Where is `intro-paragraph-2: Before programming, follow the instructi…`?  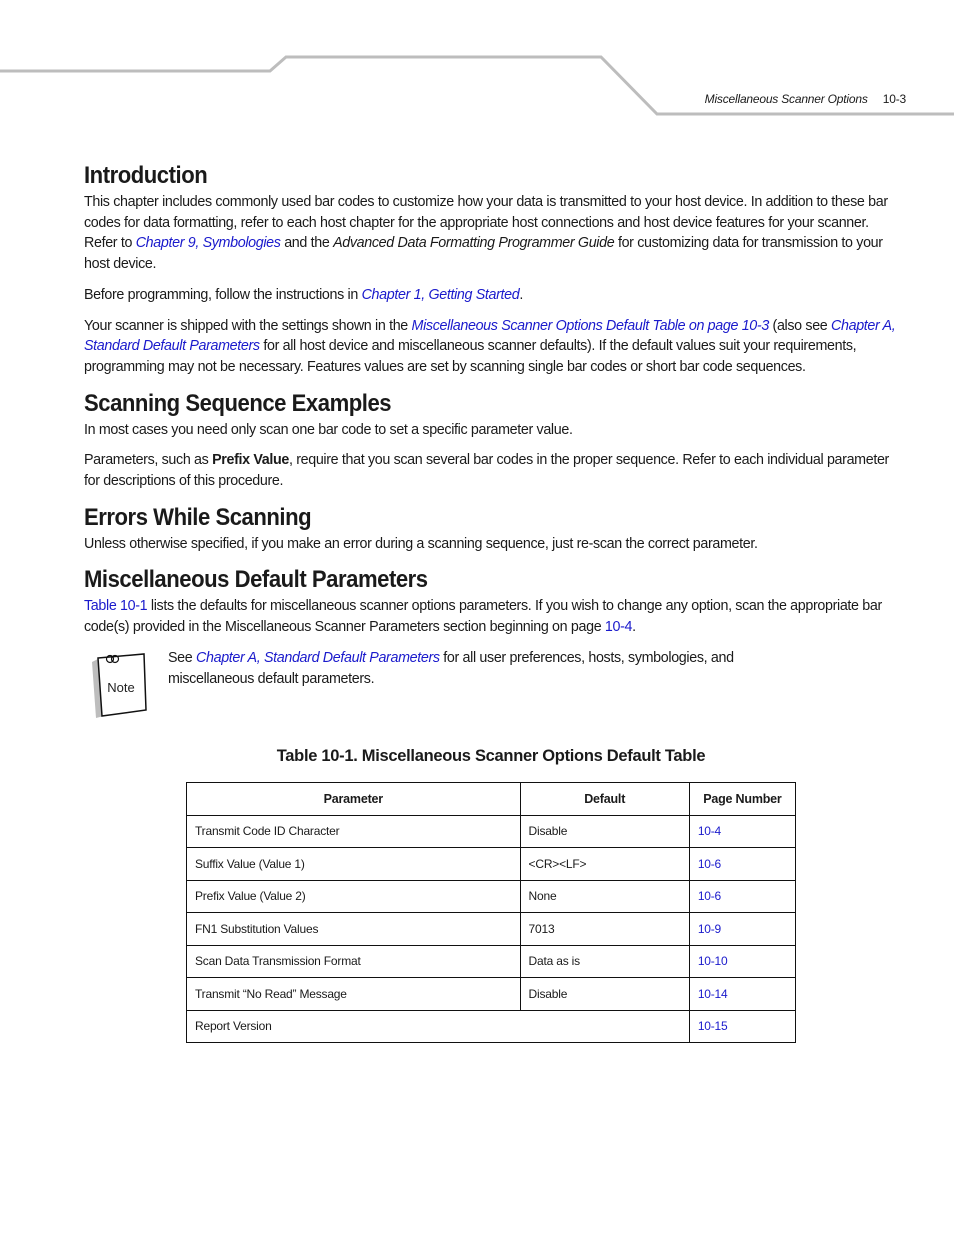 intro-paragraph-2: Before programming, follow the instructi… is located at coordinates (491, 295).